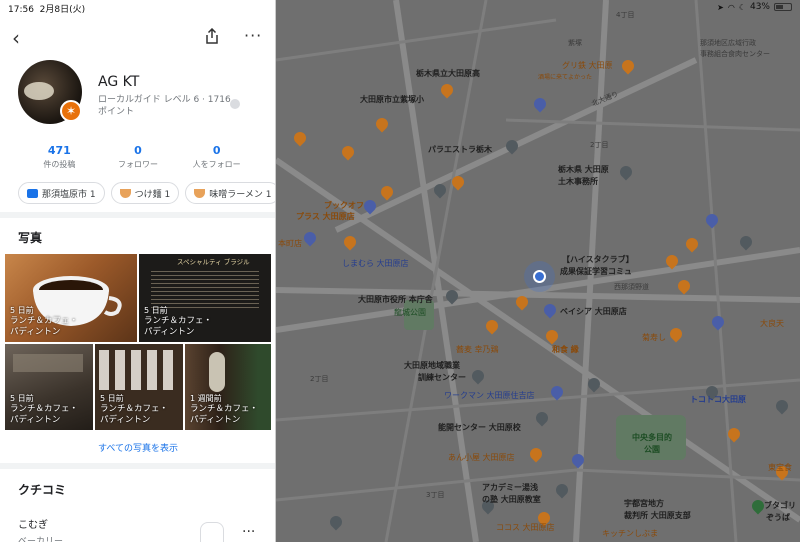  I want to click on topic-chips: 那須塩原市 1 つけ麺 1 味噌ラーメン 1, so click(146, 193).